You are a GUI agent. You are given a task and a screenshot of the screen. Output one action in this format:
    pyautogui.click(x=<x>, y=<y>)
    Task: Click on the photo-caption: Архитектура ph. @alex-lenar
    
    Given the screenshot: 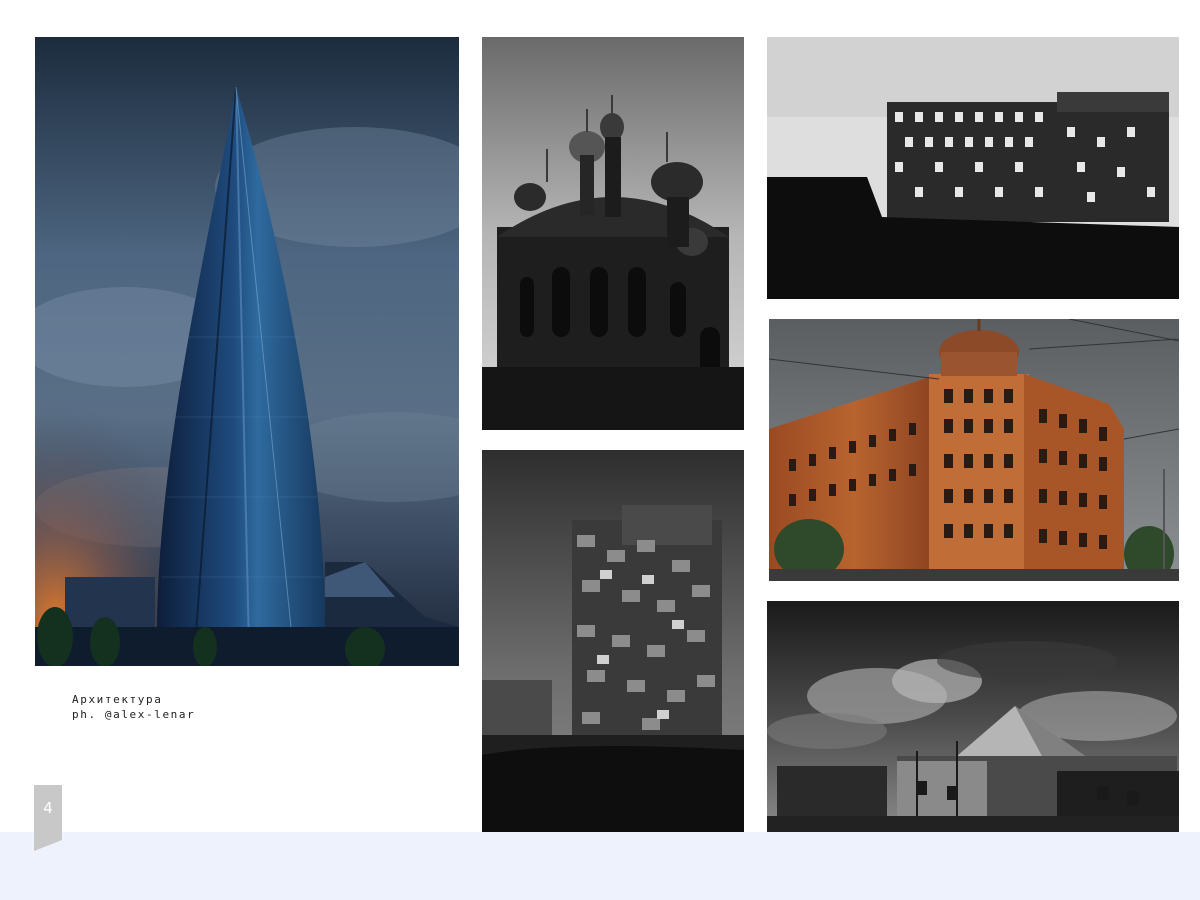 What is the action you would take?
    pyautogui.click(x=133, y=707)
    